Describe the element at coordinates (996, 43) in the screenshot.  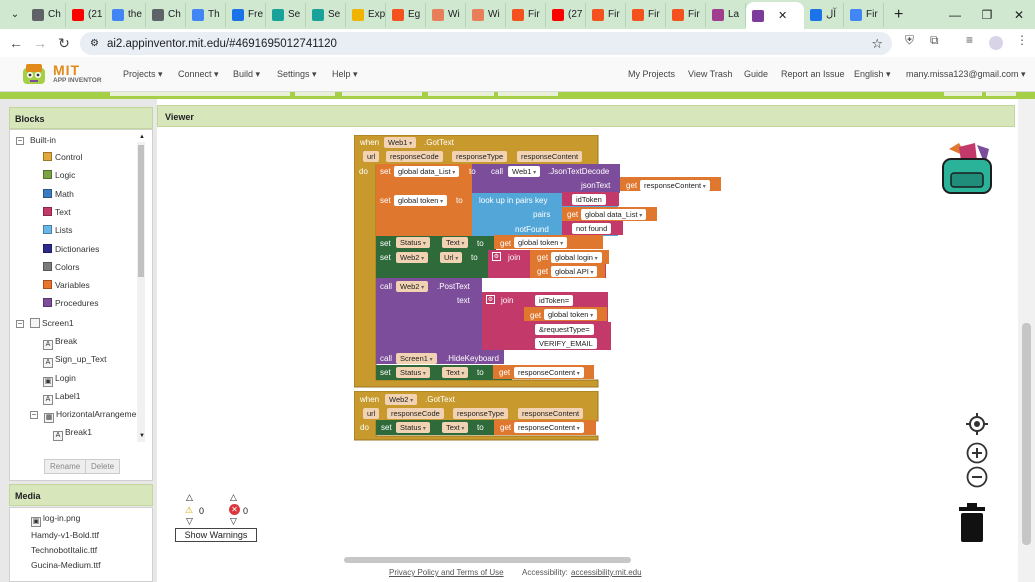
I see `profile-avatar` at that location.